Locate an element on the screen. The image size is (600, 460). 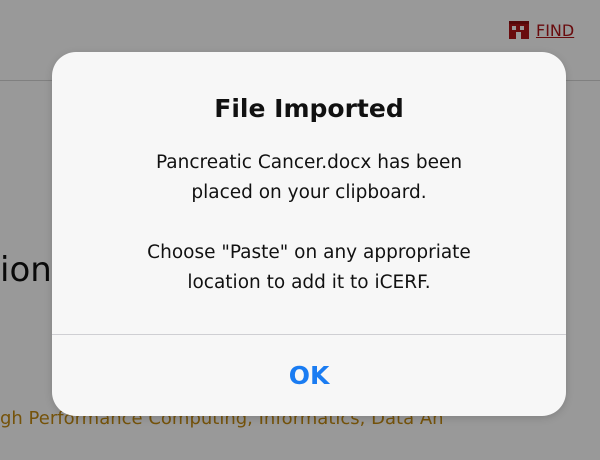
alert-title: File Imported is located at coordinates (309, 108).